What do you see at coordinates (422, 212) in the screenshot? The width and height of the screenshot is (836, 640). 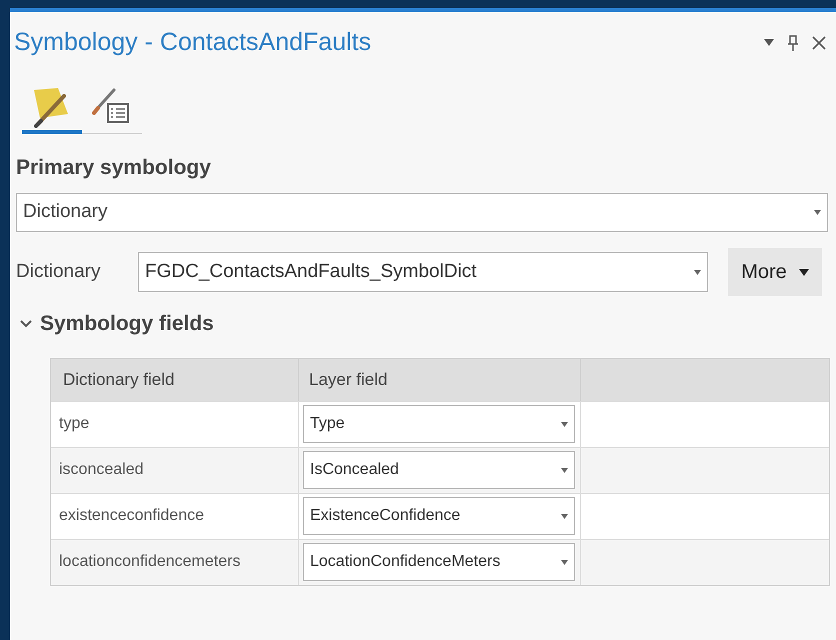 I see `symbology-dropdown: Dictionary` at bounding box center [422, 212].